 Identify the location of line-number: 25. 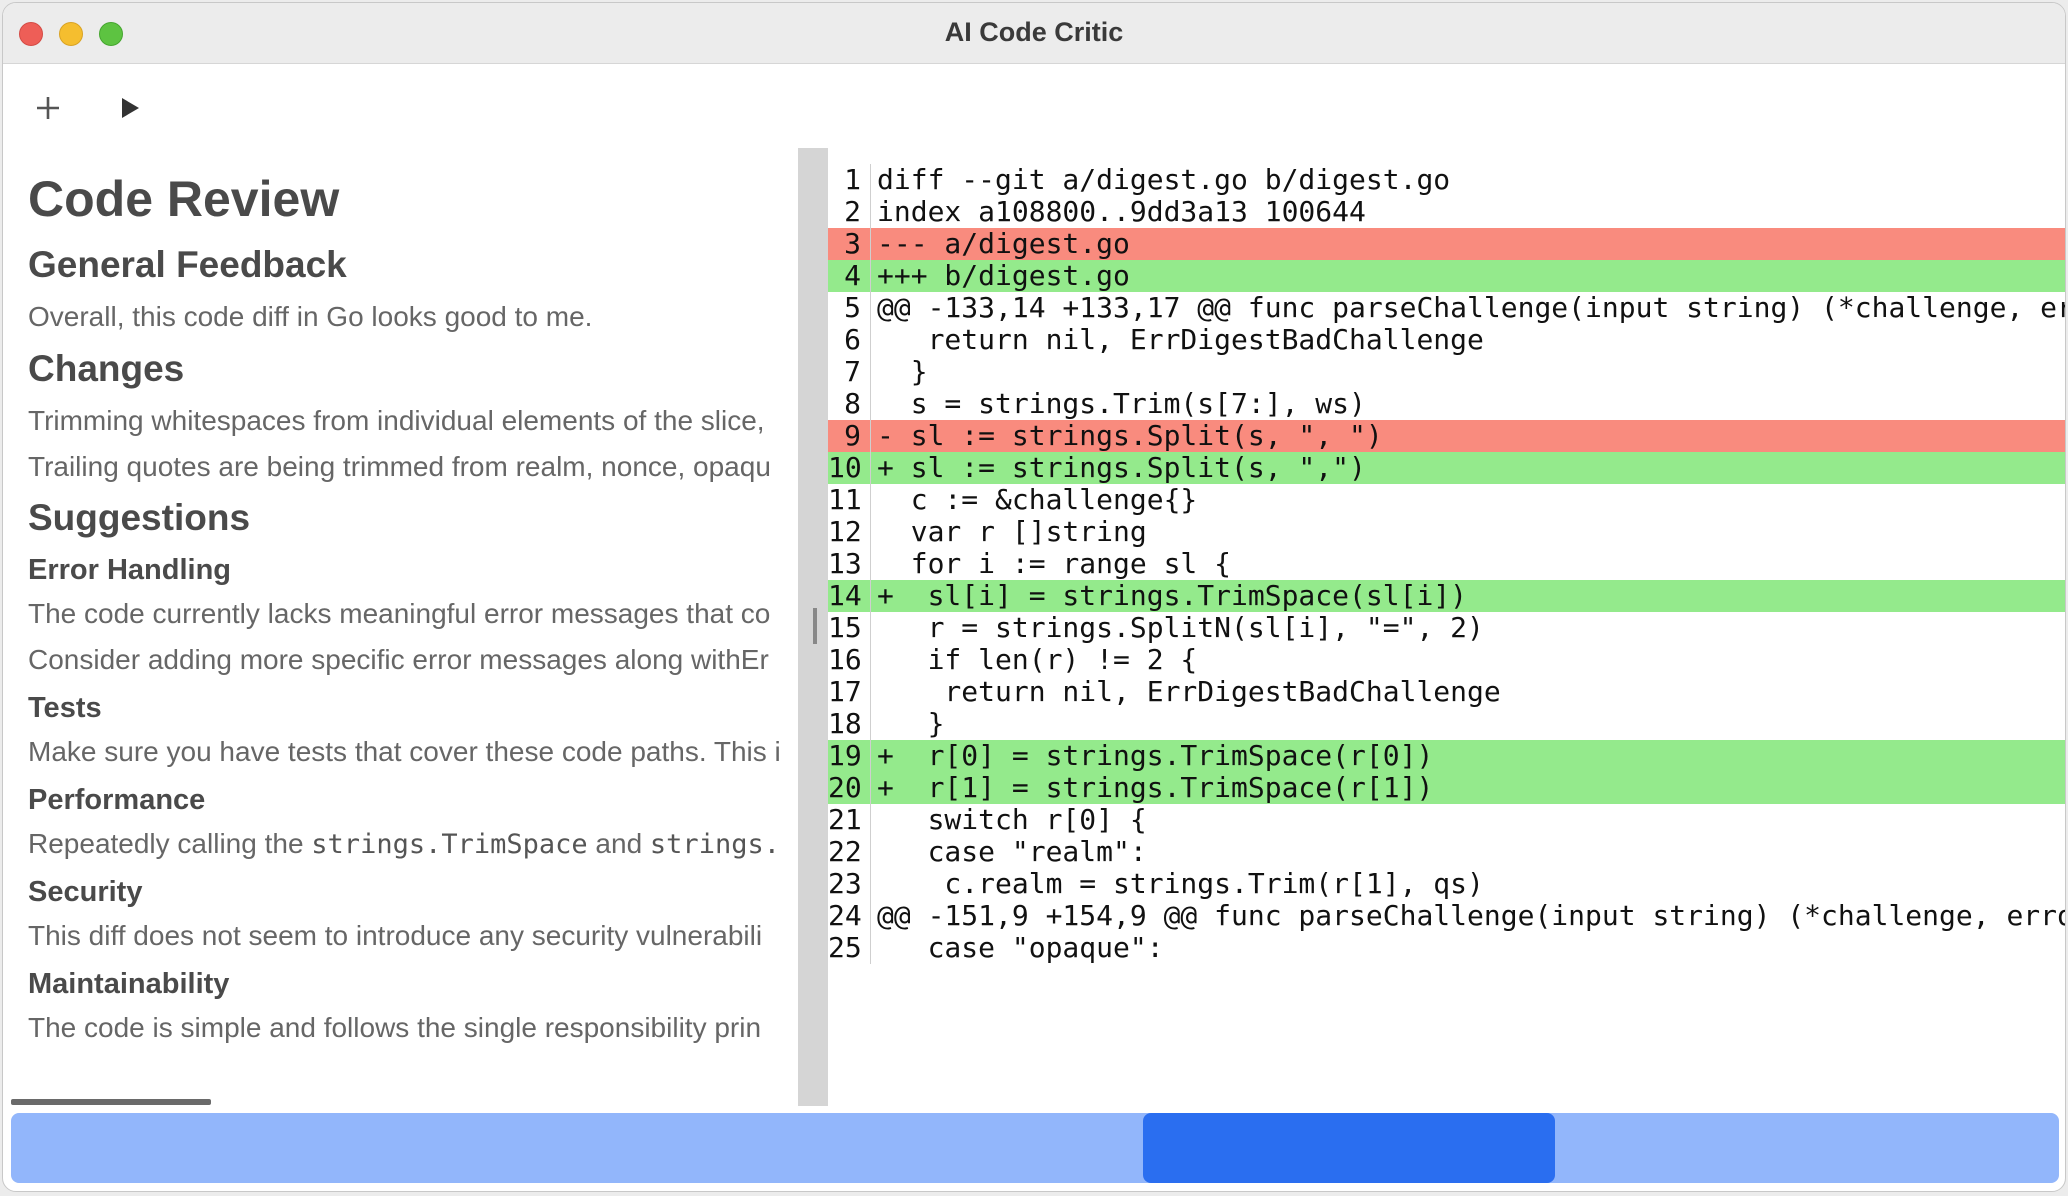
(845, 947).